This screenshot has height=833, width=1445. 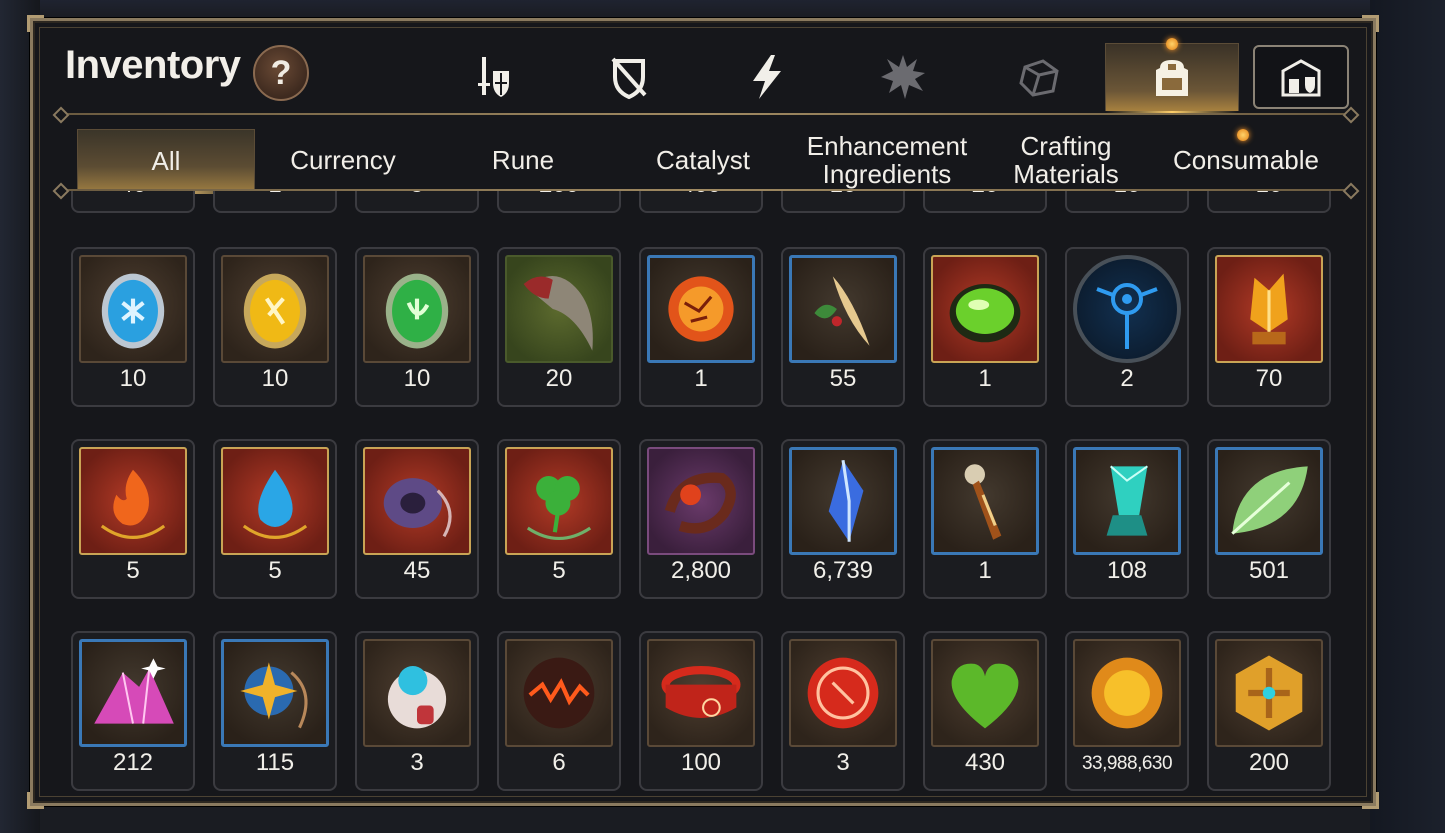 I want to click on tab-items, so click(x=1172, y=76).